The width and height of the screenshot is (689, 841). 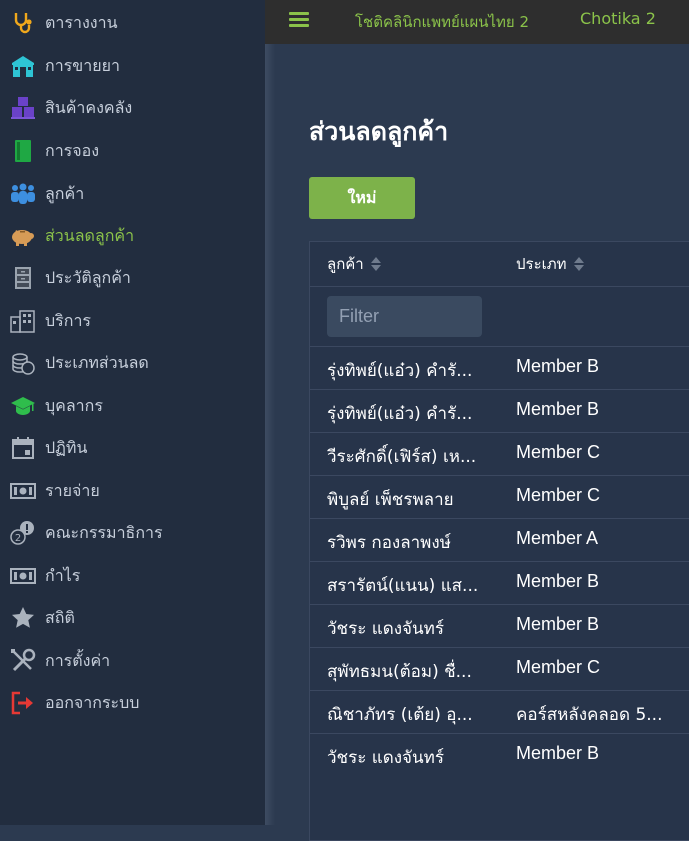 What do you see at coordinates (132, 278) in the screenshot?
I see `sidebar-item-customer-history: ประวัติลูกค้า` at bounding box center [132, 278].